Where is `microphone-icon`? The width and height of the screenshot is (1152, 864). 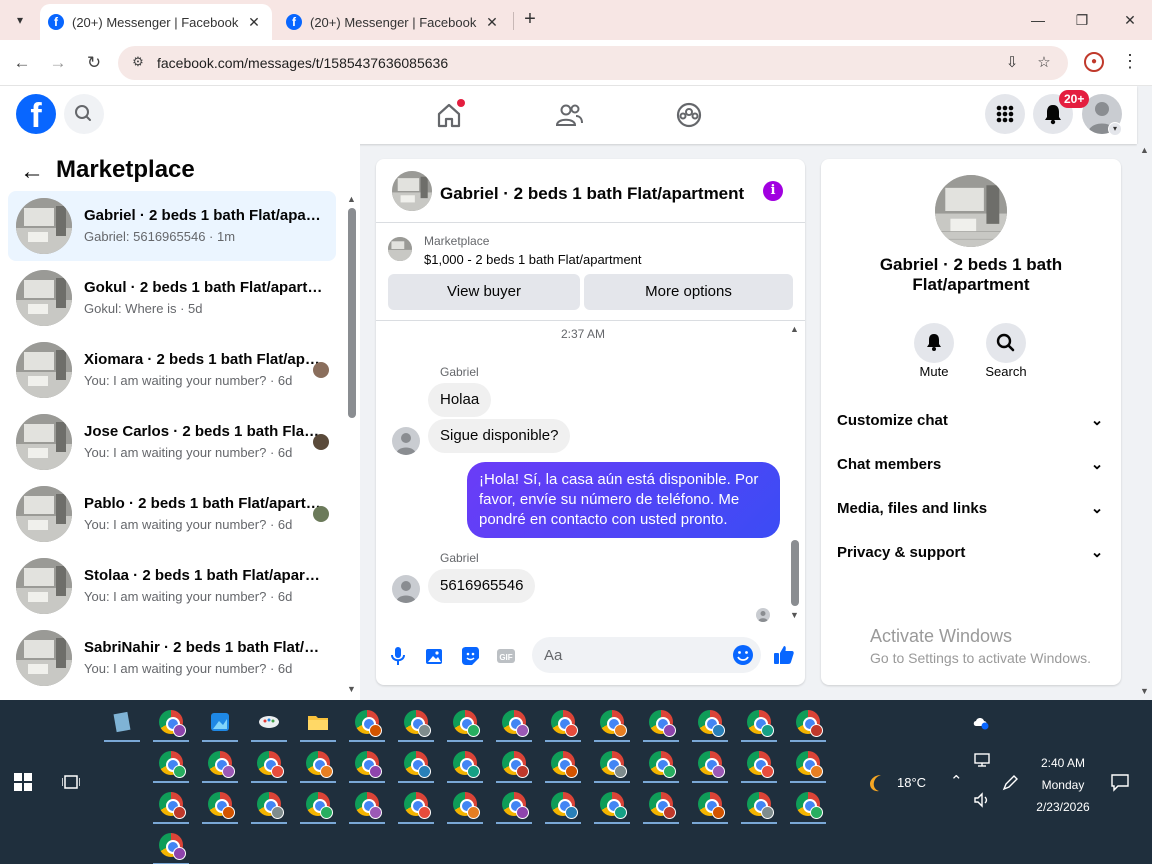 microphone-icon is located at coordinates (398, 656).